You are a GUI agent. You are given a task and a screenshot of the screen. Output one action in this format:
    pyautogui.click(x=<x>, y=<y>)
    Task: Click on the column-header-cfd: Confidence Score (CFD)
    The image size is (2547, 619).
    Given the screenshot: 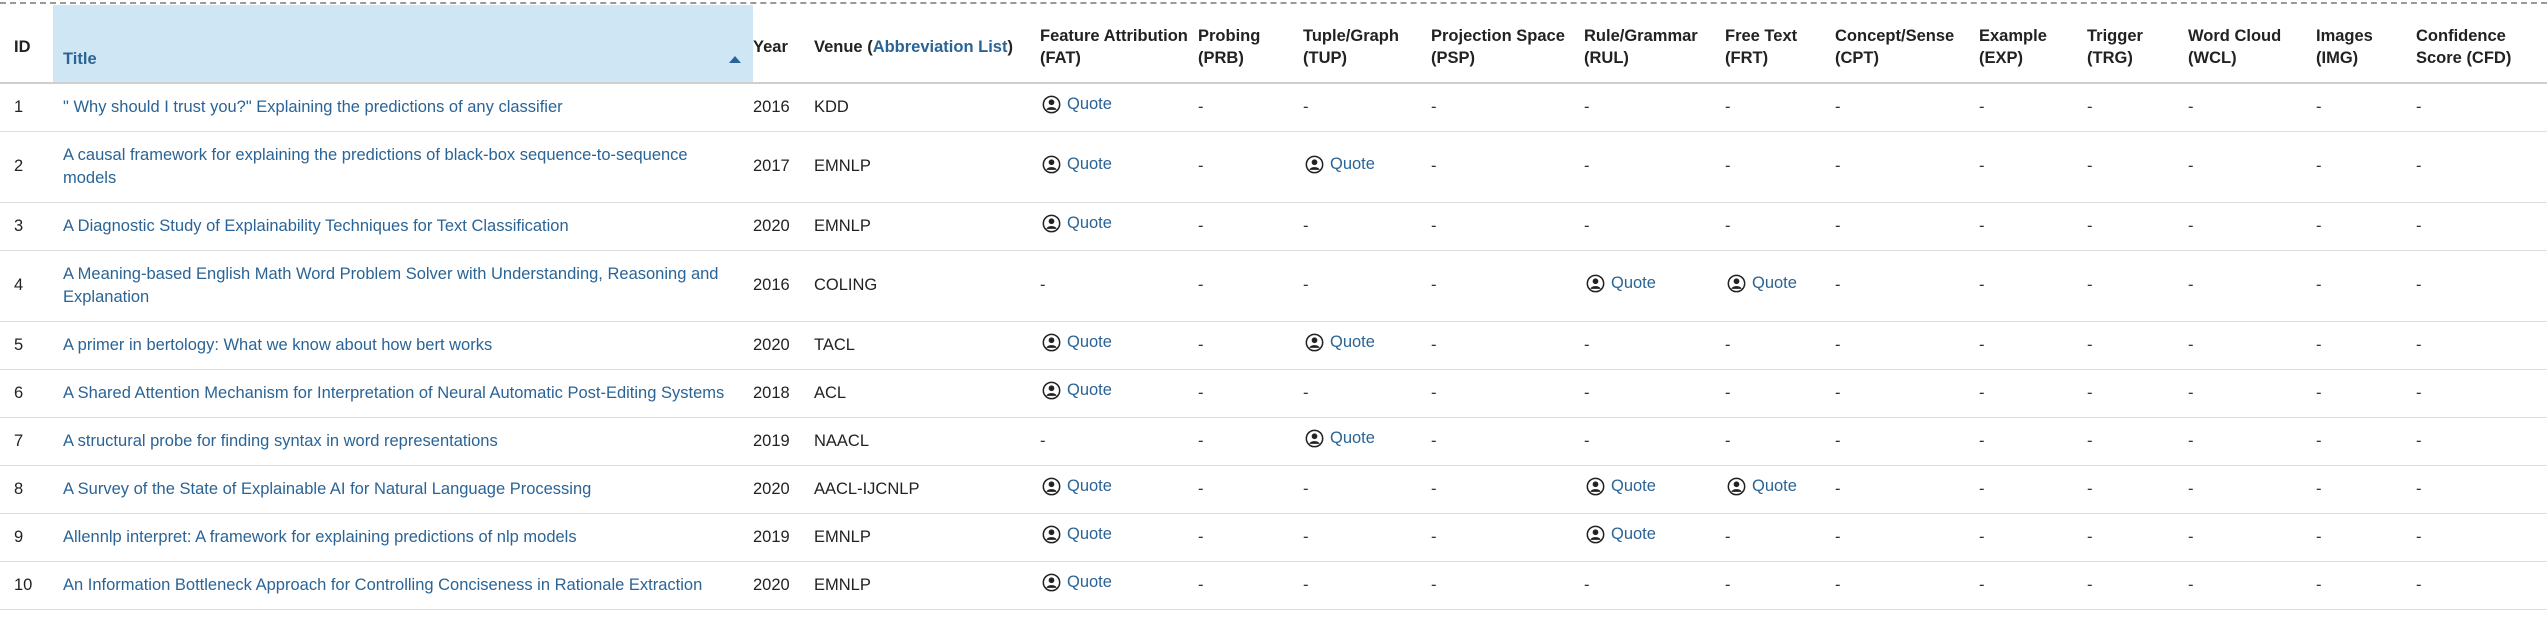 What is the action you would take?
    pyautogui.click(x=2481, y=44)
    